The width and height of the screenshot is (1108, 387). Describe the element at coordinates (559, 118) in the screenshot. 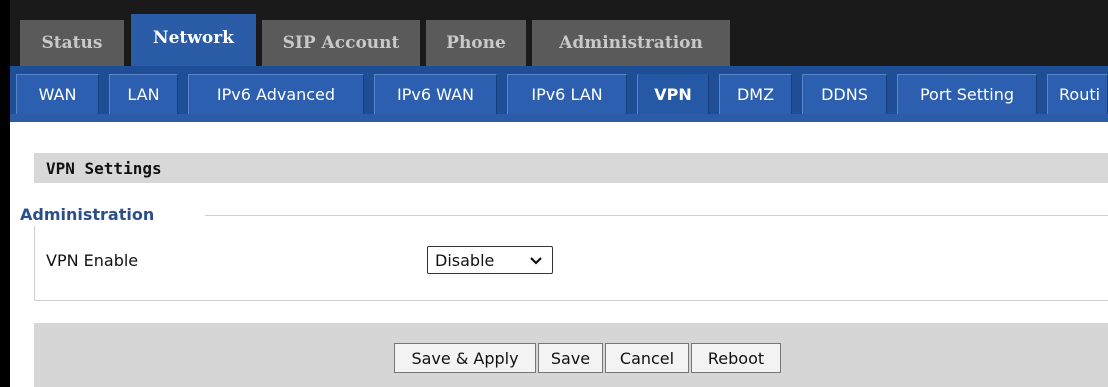

I see `sub-tab-underline` at that location.